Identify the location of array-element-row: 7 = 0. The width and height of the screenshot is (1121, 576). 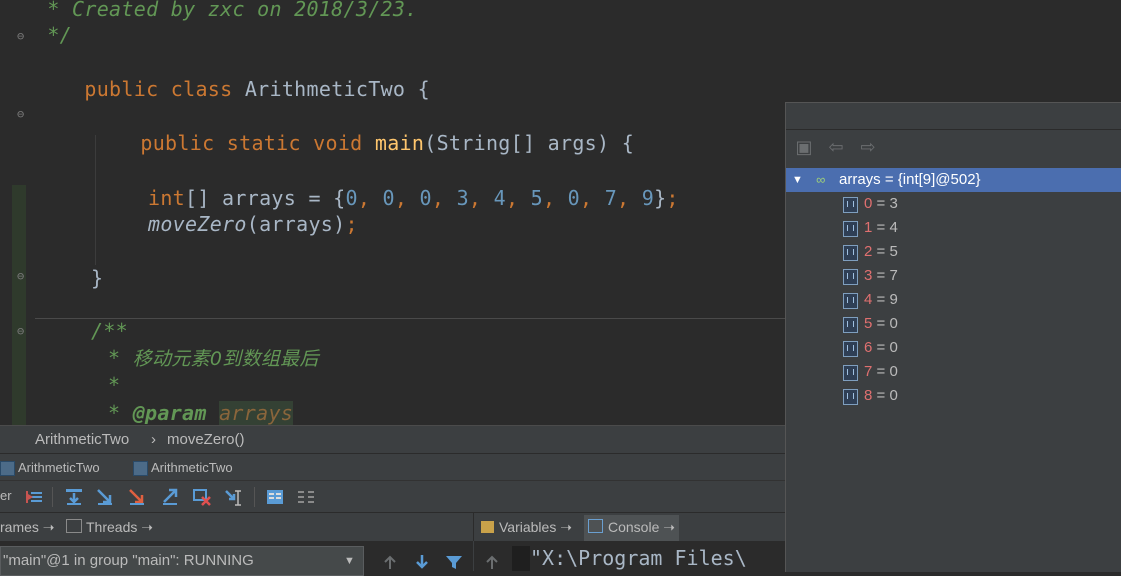
(953, 372).